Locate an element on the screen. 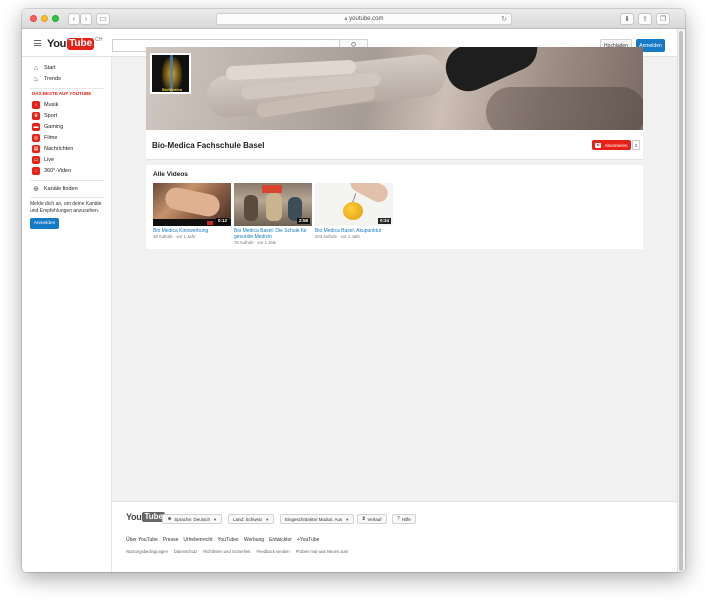 This screenshot has width=705, height=601. footer-link: Presse is located at coordinates (171, 540).